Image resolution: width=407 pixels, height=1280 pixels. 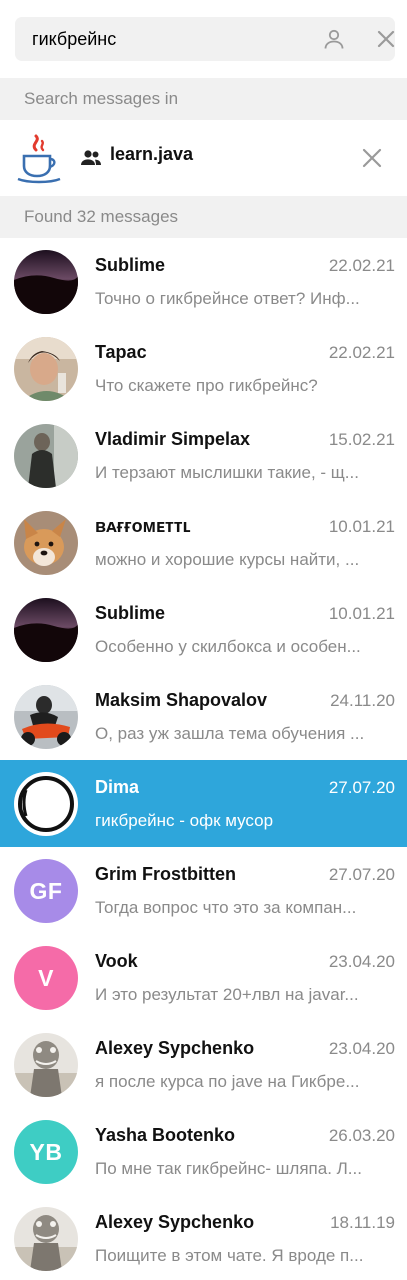 What do you see at coordinates (121, 352) in the screenshot?
I see `sender-name: Тарас` at bounding box center [121, 352].